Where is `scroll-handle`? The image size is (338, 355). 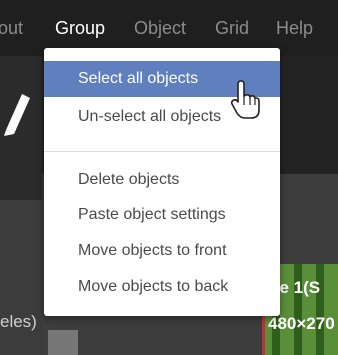 scroll-handle is located at coordinates (63, 342).